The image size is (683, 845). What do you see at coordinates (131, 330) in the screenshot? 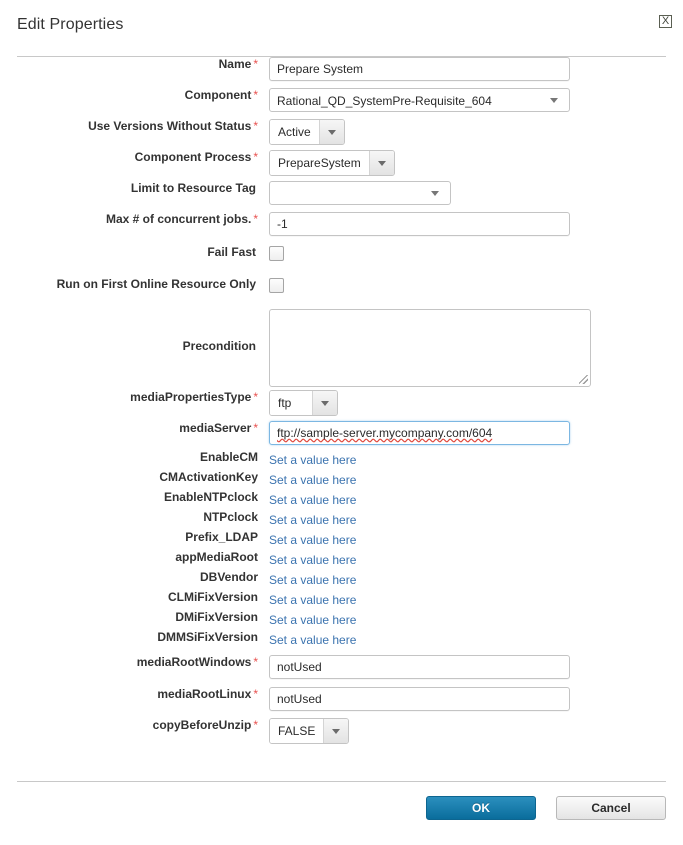
I see `label-precondition: Precondition` at bounding box center [131, 330].